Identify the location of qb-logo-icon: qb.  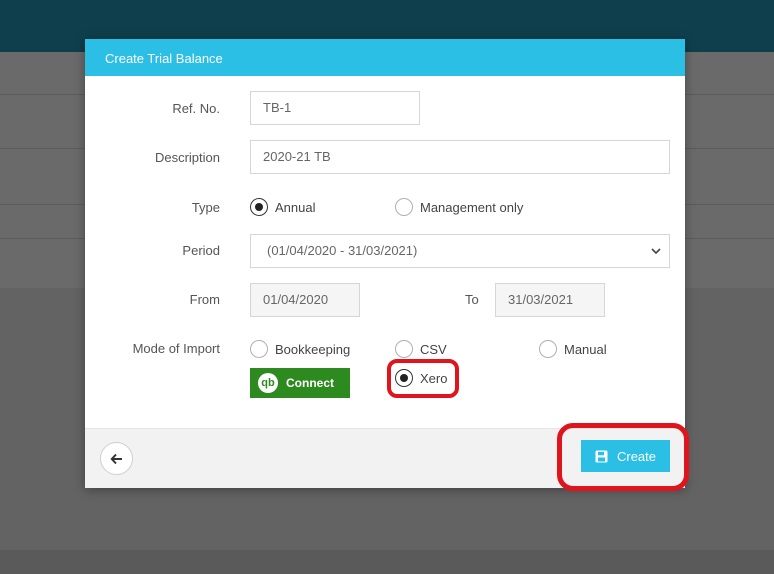
(268, 383).